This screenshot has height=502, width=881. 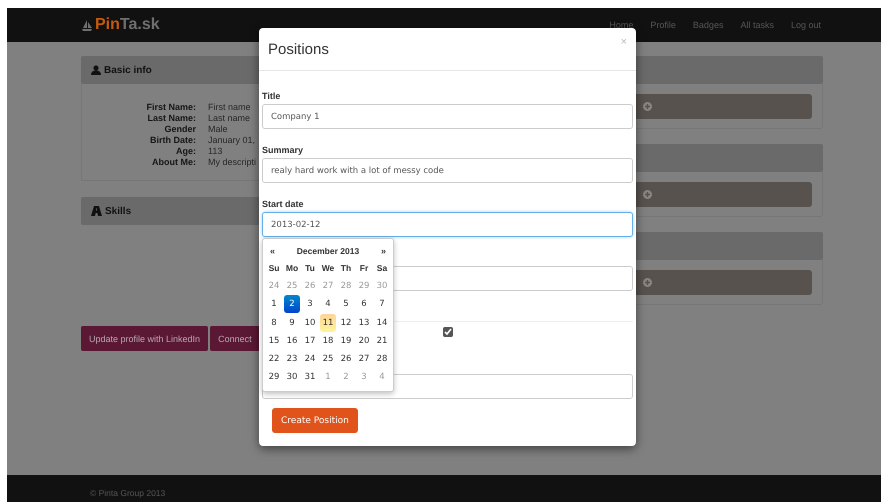 I want to click on day-cell: 3, so click(x=310, y=304).